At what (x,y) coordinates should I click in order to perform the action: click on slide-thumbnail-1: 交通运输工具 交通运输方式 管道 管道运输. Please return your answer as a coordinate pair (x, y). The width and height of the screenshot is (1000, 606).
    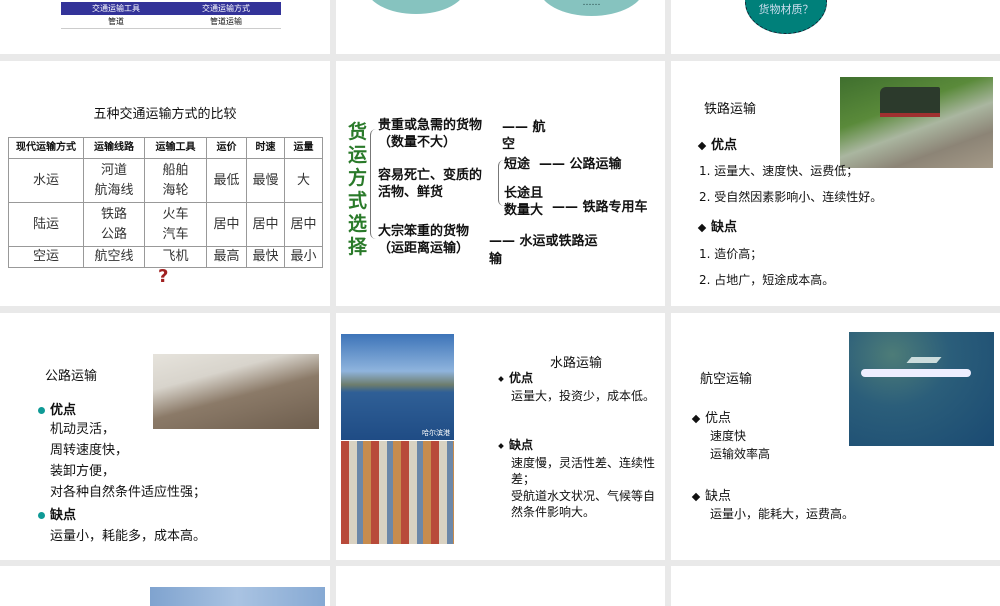
    Looking at the image, I should click on (165, 27).